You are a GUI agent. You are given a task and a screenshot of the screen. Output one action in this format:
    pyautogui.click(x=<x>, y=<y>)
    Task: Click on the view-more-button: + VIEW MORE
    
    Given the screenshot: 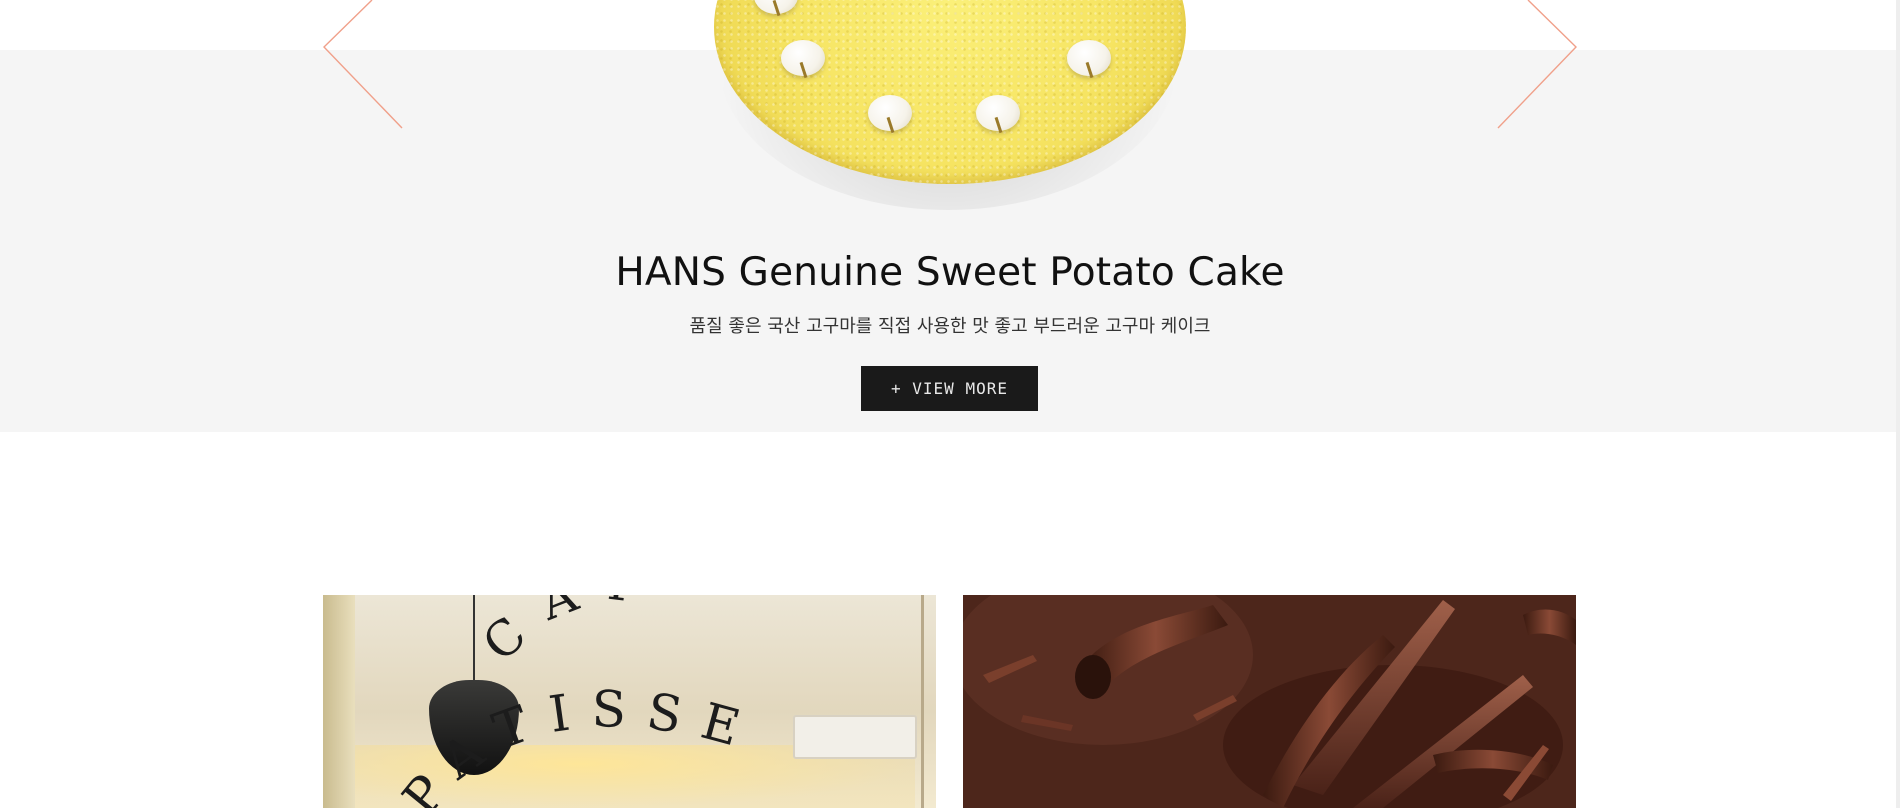 What is the action you would take?
    pyautogui.click(x=949, y=388)
    